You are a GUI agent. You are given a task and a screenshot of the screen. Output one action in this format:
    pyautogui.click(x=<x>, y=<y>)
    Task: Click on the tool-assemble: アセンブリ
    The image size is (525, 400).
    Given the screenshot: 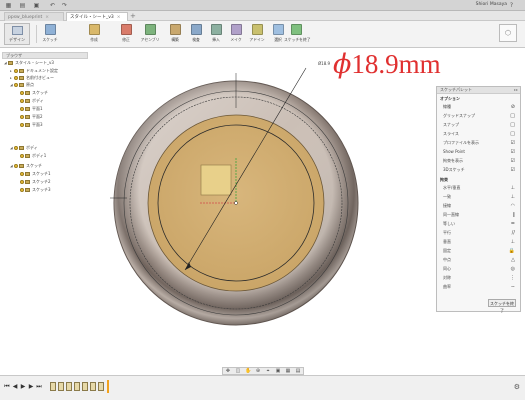 What is the action you would take?
    pyautogui.click(x=150, y=34)
    